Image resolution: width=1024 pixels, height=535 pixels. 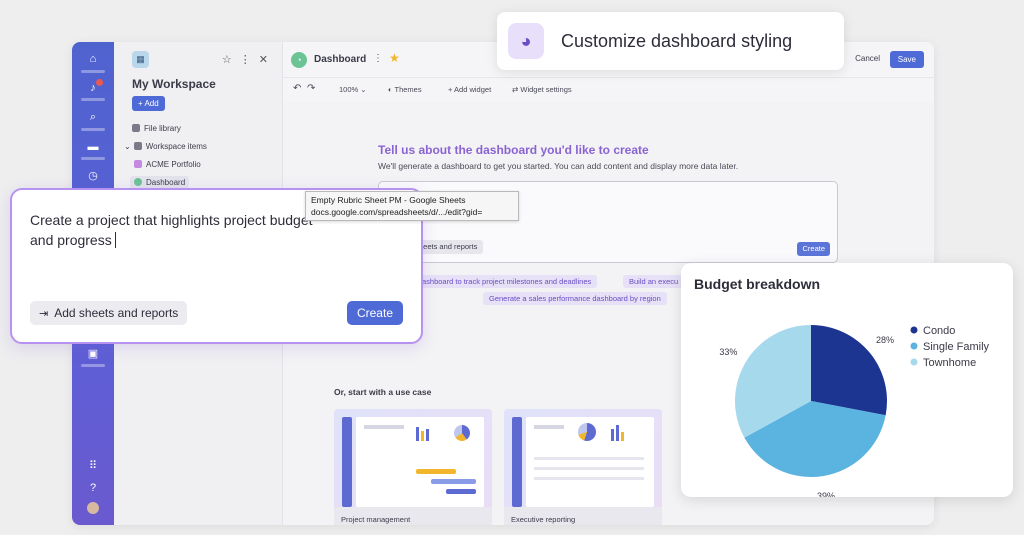 What do you see at coordinates (906, 59) in the screenshot?
I see `save-button: Save` at bounding box center [906, 59].